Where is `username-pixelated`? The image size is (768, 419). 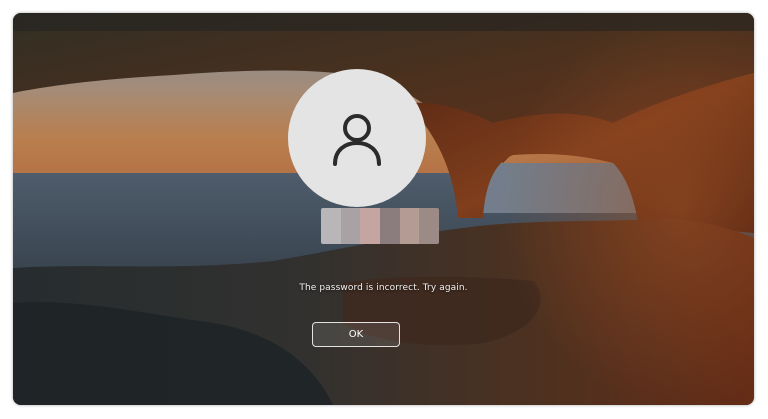 username-pixelated is located at coordinates (380, 226).